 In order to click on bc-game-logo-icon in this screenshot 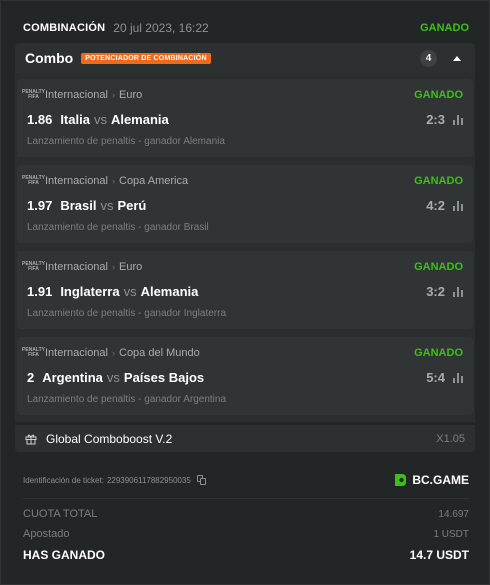, I will do `click(401, 480)`.